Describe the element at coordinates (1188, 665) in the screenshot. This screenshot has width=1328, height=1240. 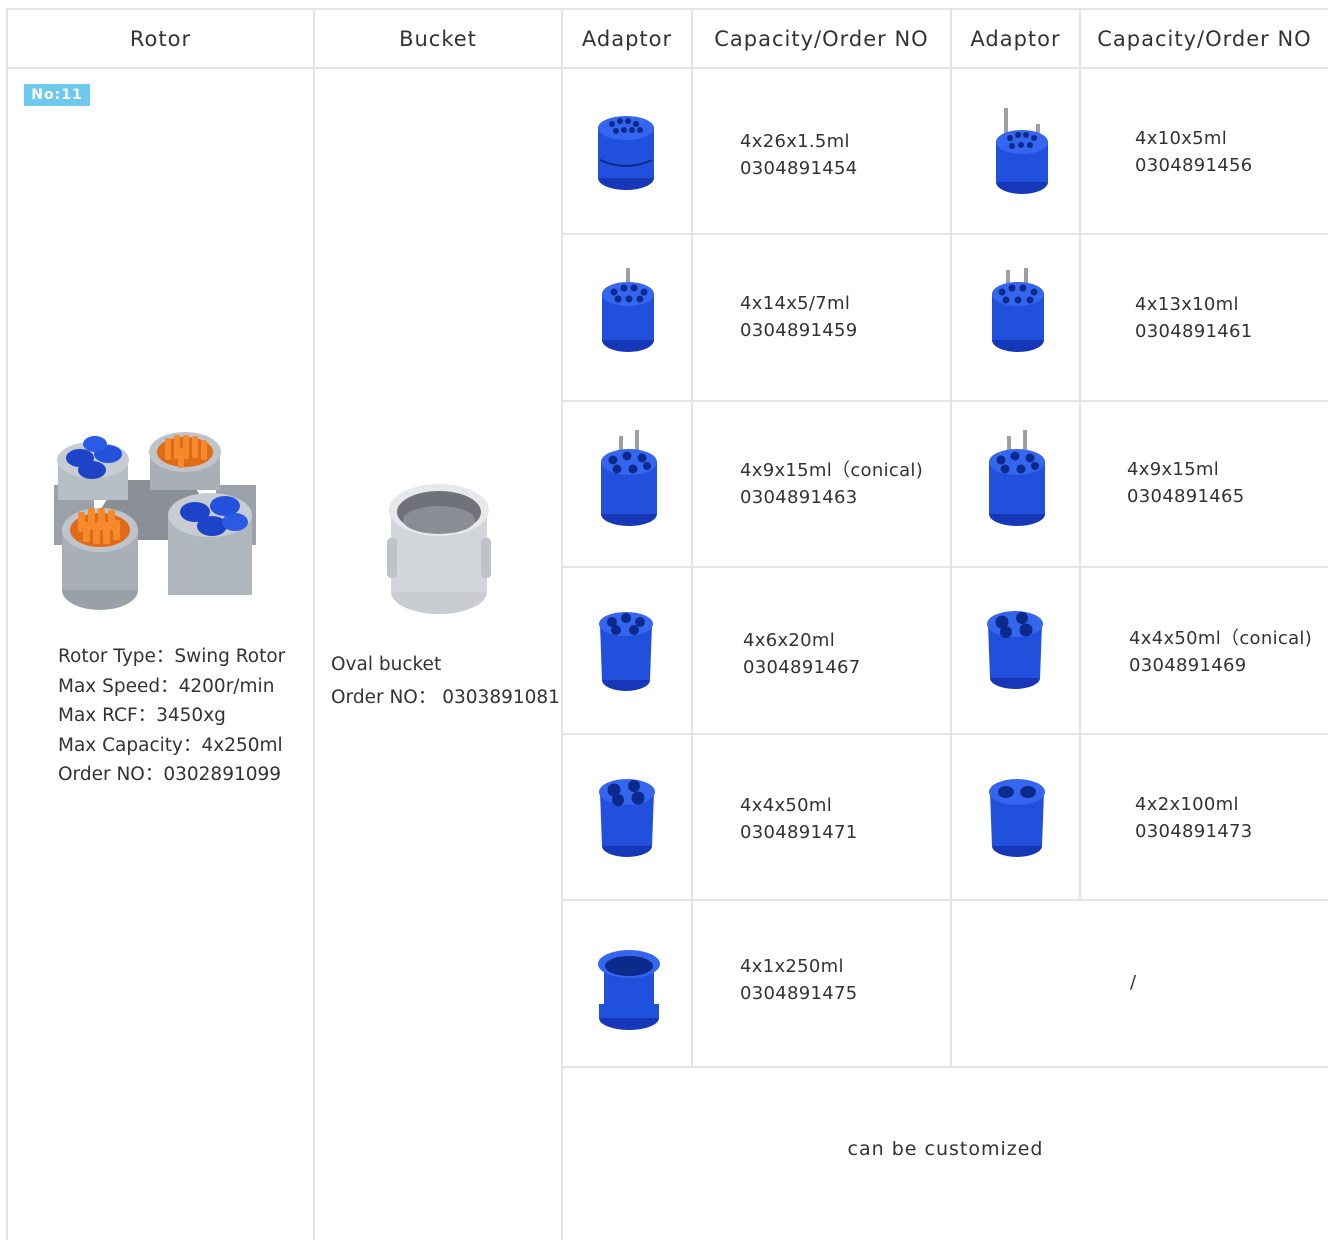
I see `order-number: 0304891469` at that location.